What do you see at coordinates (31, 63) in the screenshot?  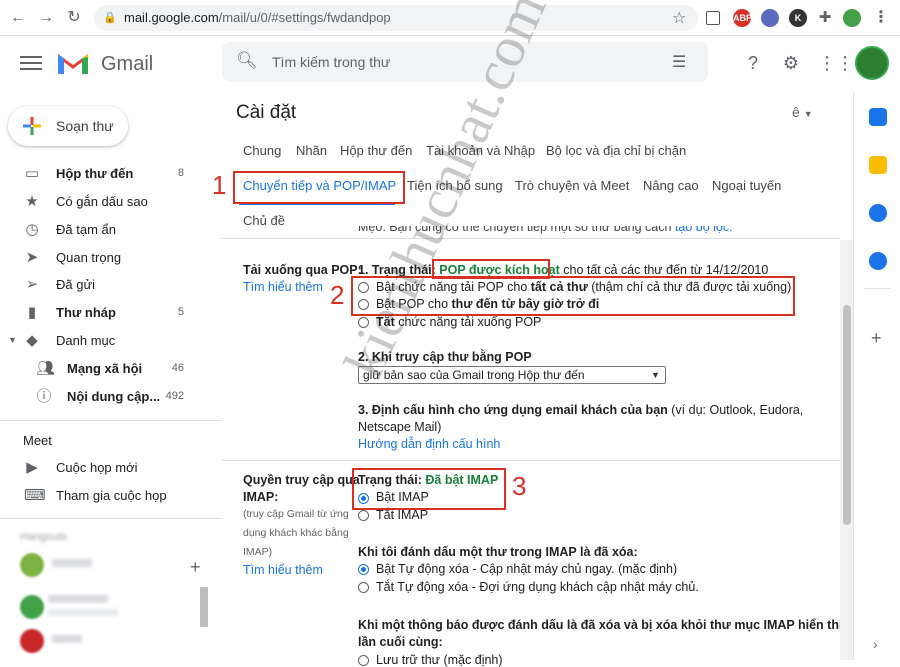 I see `main-menu-icon` at bounding box center [31, 63].